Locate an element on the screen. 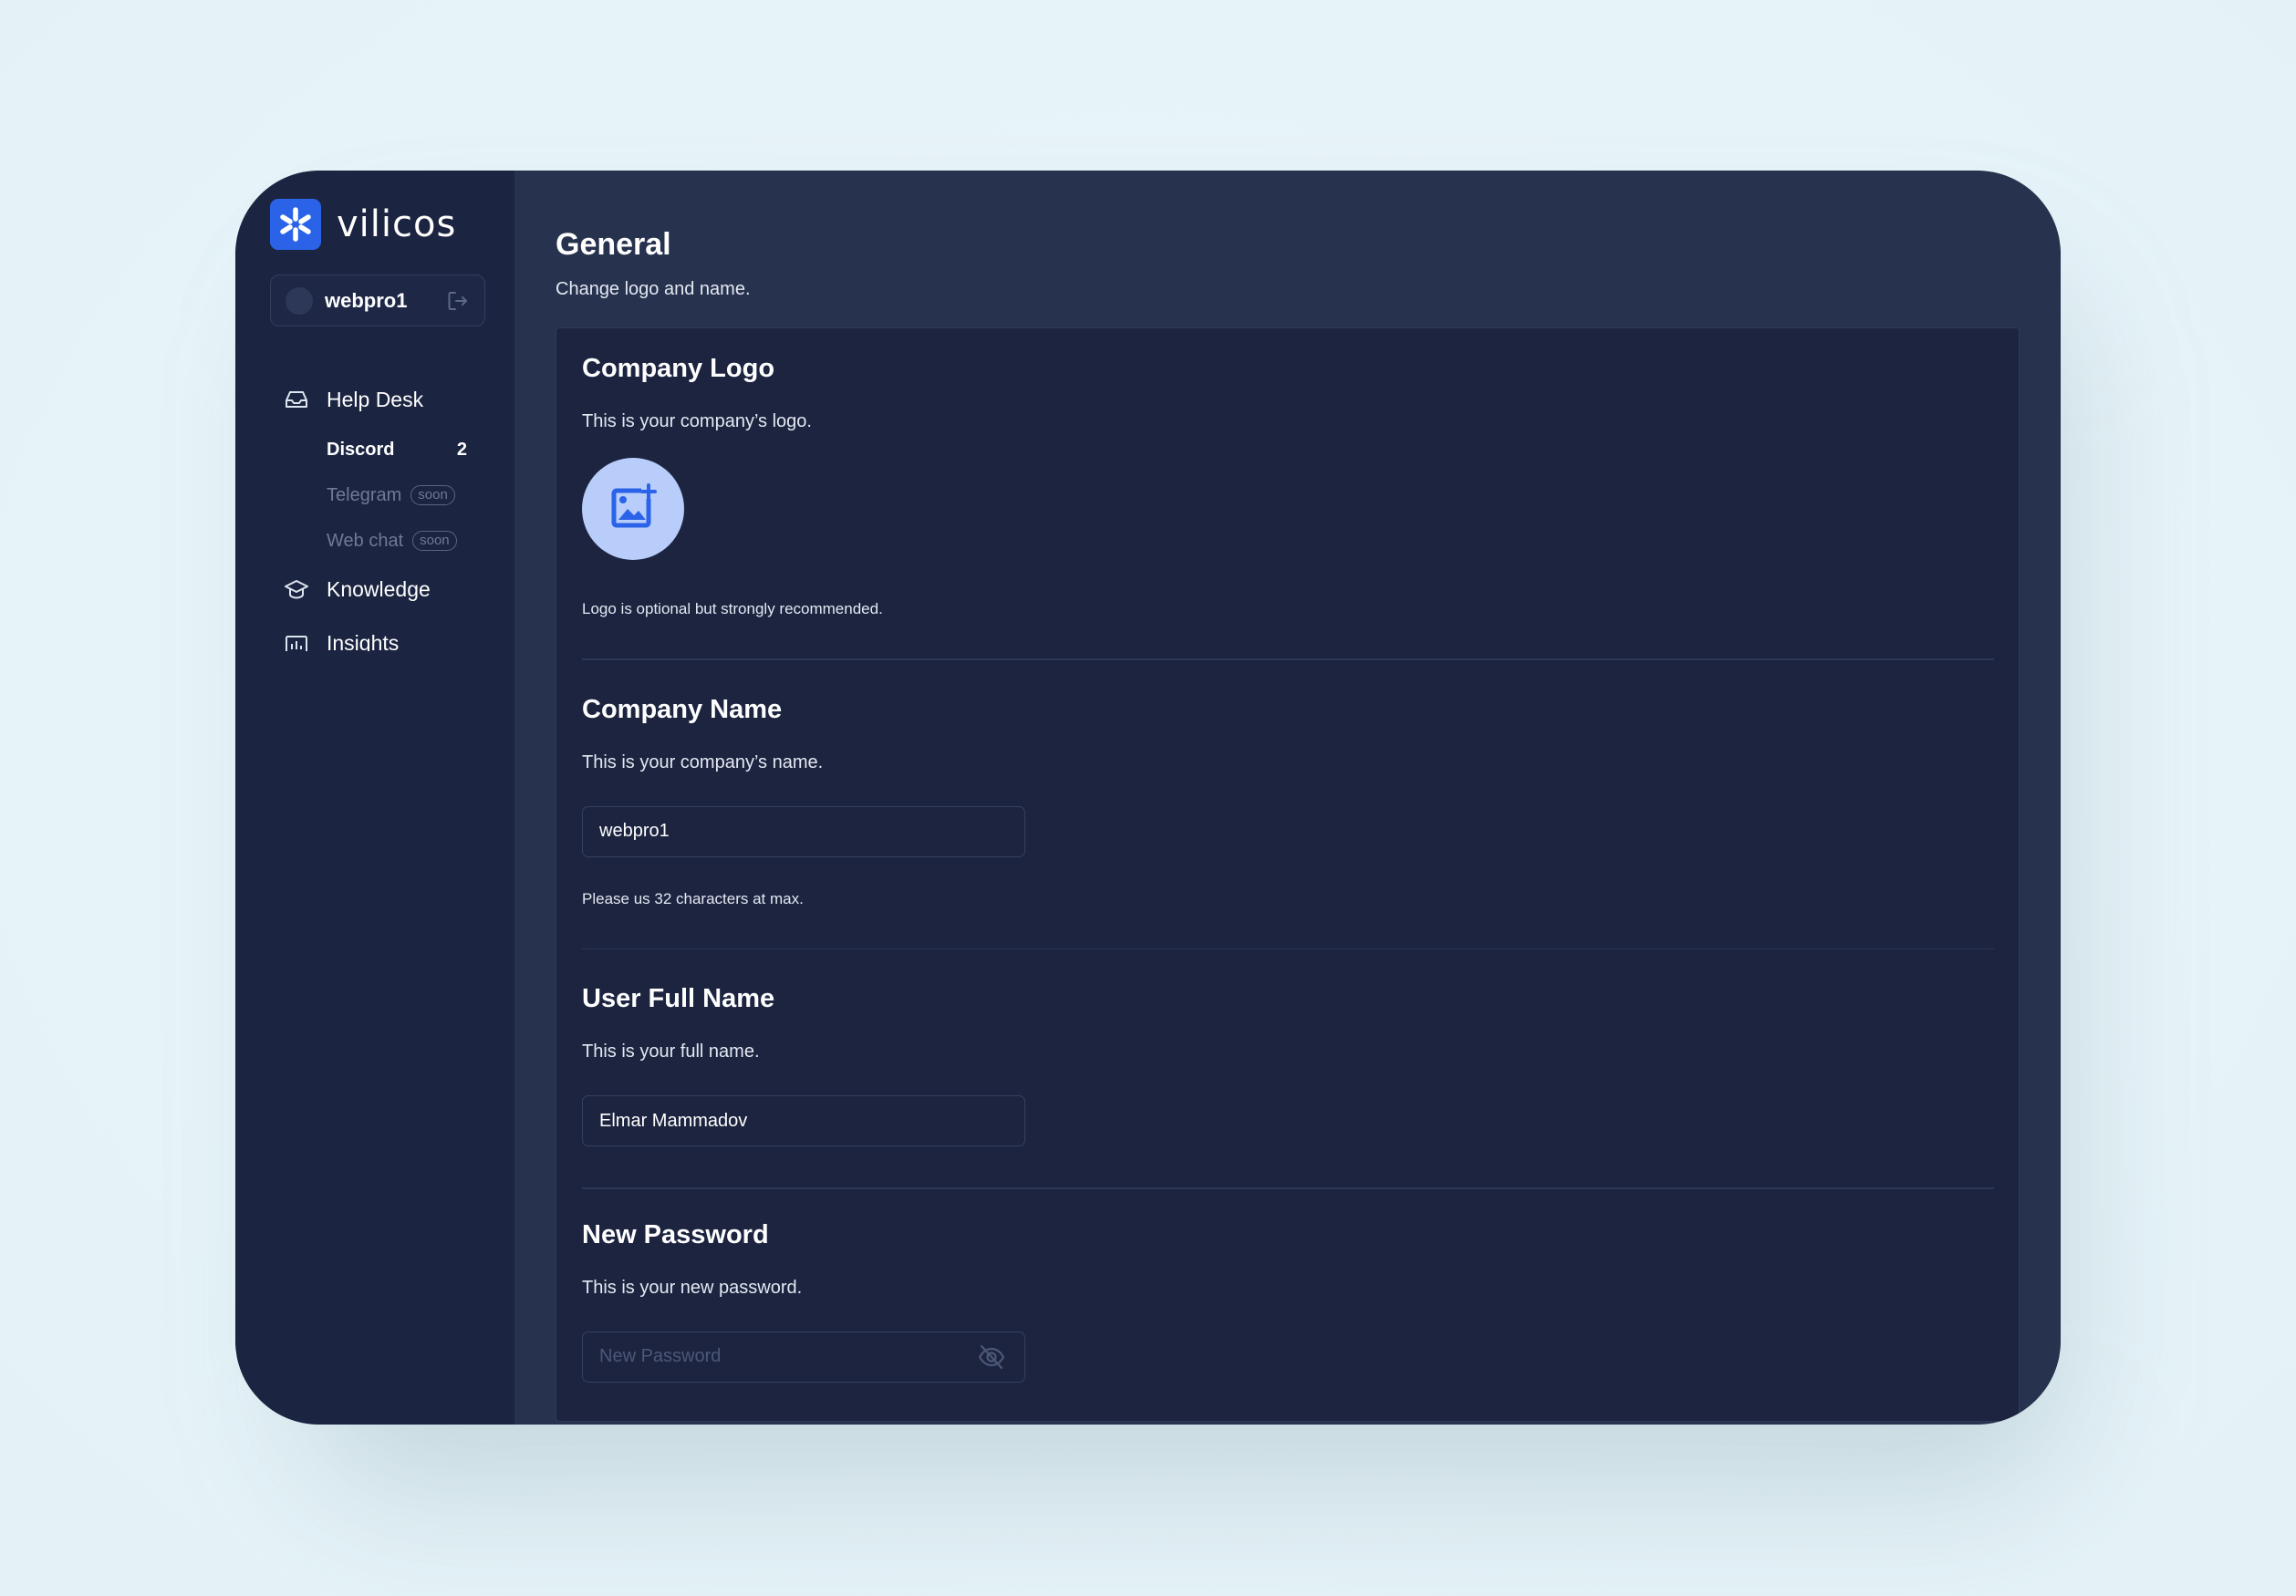 The image size is (2296, 1596). sidebar-item-label: Discord is located at coordinates (361, 450).